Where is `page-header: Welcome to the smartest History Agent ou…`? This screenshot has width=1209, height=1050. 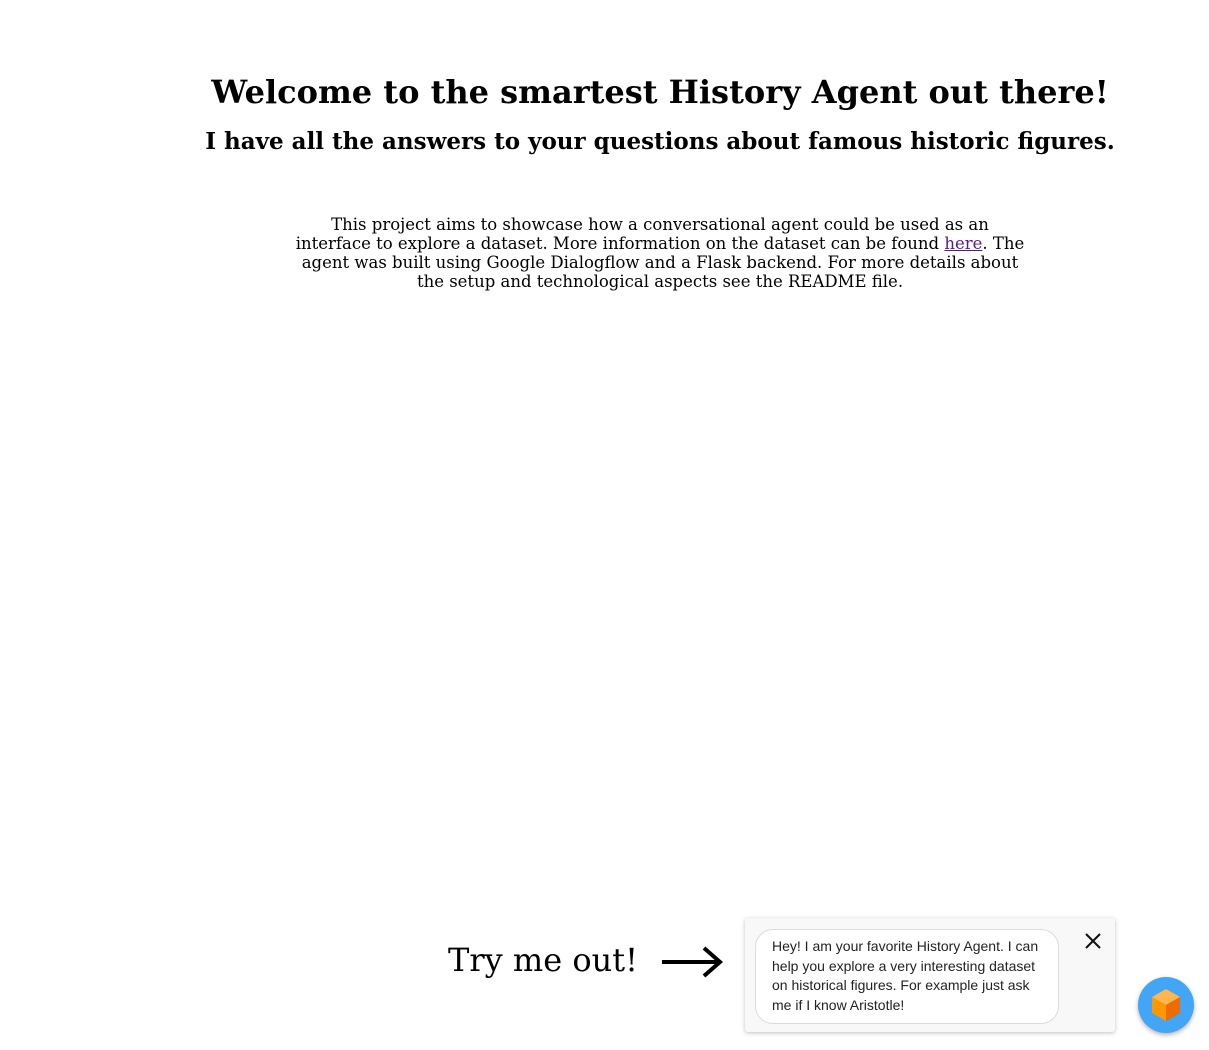 page-header: Welcome to the smartest History Agent ou… is located at coordinates (659, 114).